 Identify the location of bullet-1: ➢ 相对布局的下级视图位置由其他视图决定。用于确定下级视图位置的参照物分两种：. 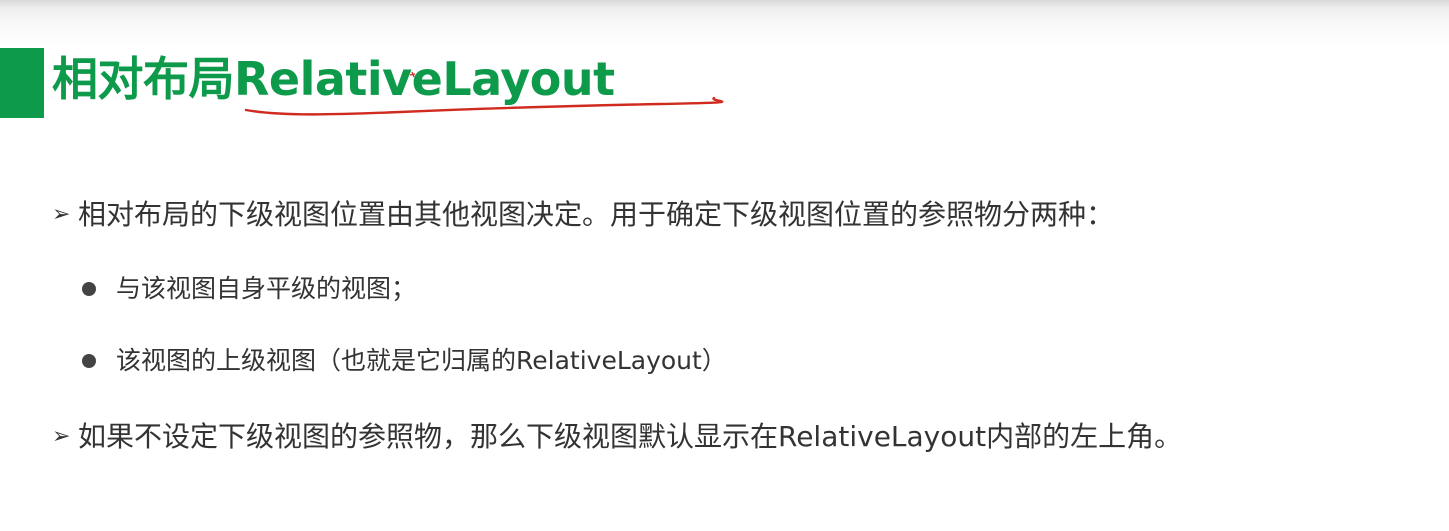
(583, 214).